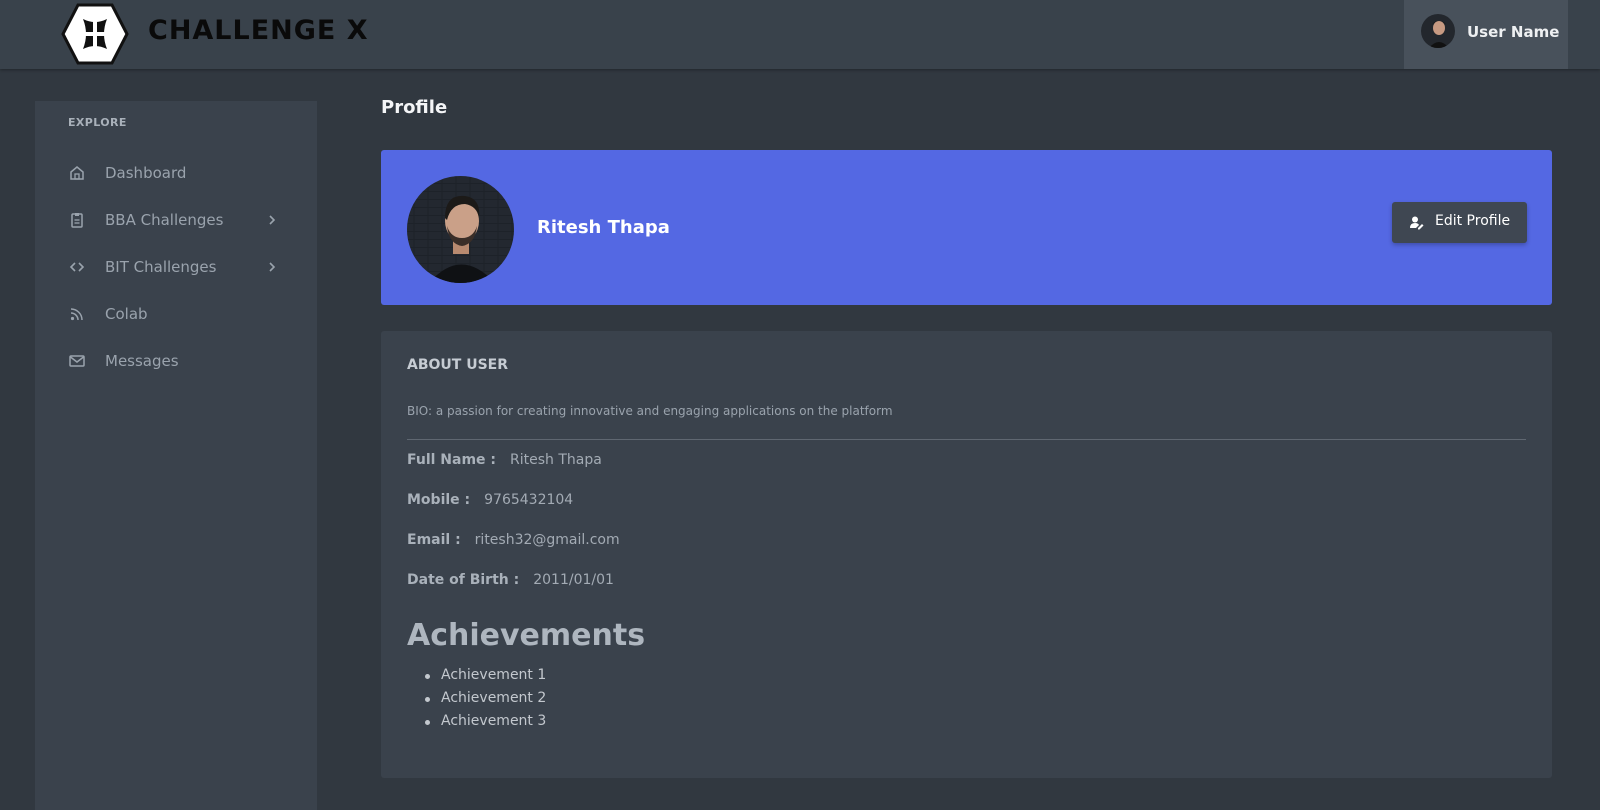 Image resolution: width=1600 pixels, height=810 pixels. Describe the element at coordinates (452, 460) in the screenshot. I see `field-label: Full Name :` at that location.